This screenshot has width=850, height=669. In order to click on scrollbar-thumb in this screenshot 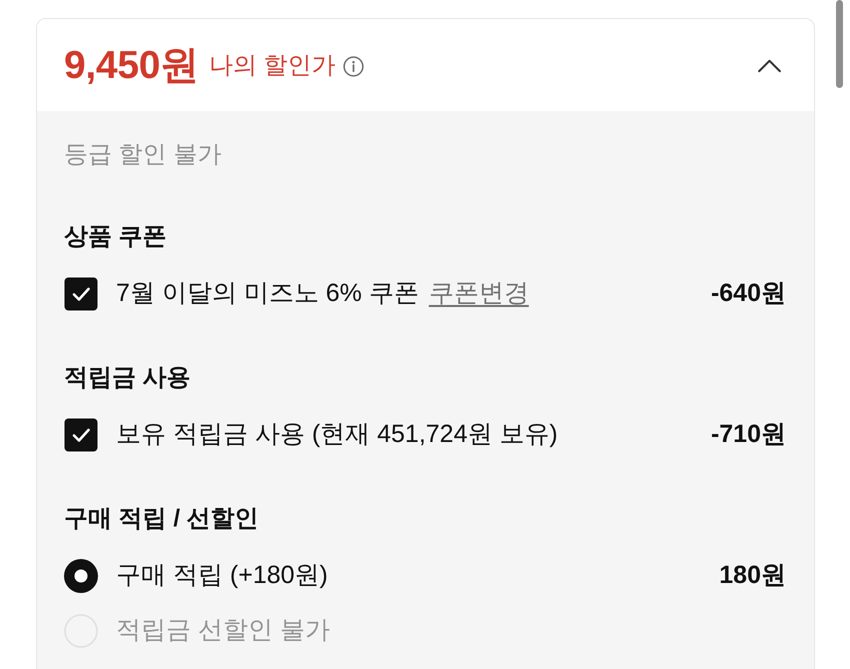, I will do `click(839, 44)`.